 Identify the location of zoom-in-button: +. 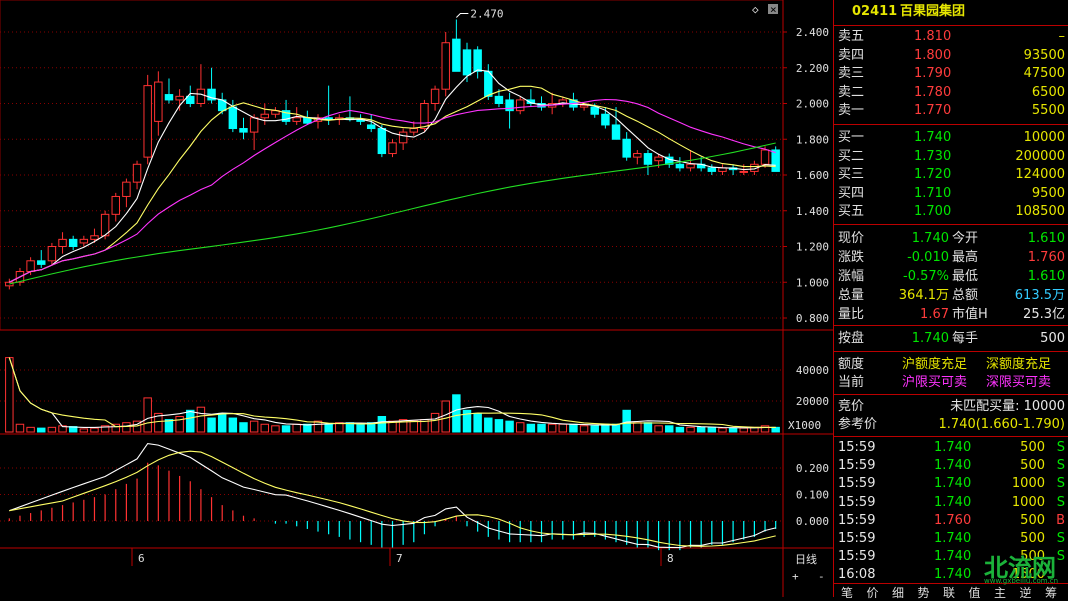
(795, 576).